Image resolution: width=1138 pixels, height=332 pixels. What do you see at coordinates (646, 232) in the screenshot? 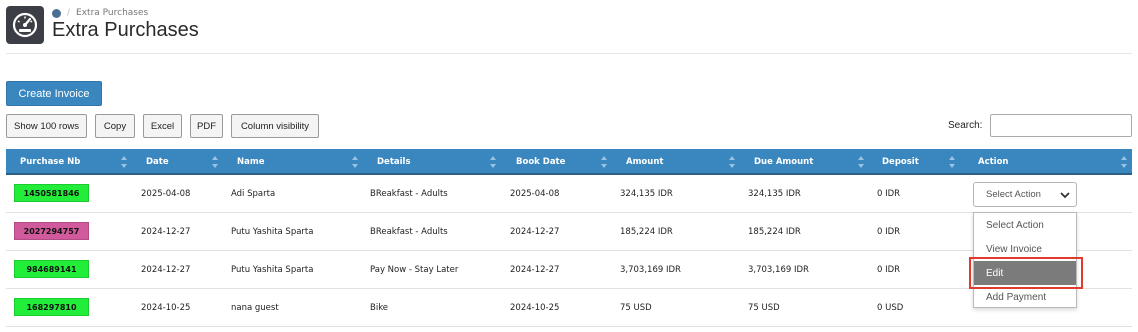
I see `amount-cell: 185,224 IDR` at bounding box center [646, 232].